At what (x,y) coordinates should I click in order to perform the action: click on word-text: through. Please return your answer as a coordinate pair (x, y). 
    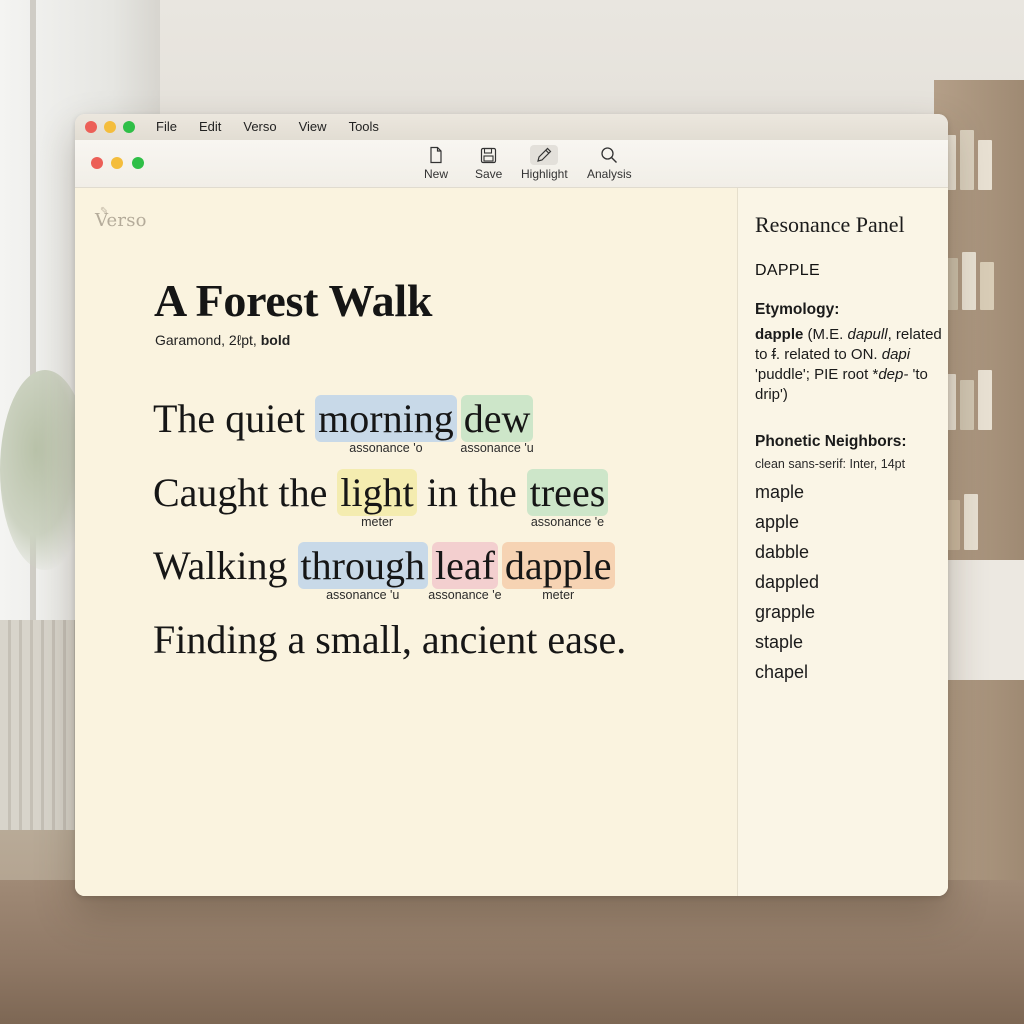
    Looking at the image, I should click on (362, 565).